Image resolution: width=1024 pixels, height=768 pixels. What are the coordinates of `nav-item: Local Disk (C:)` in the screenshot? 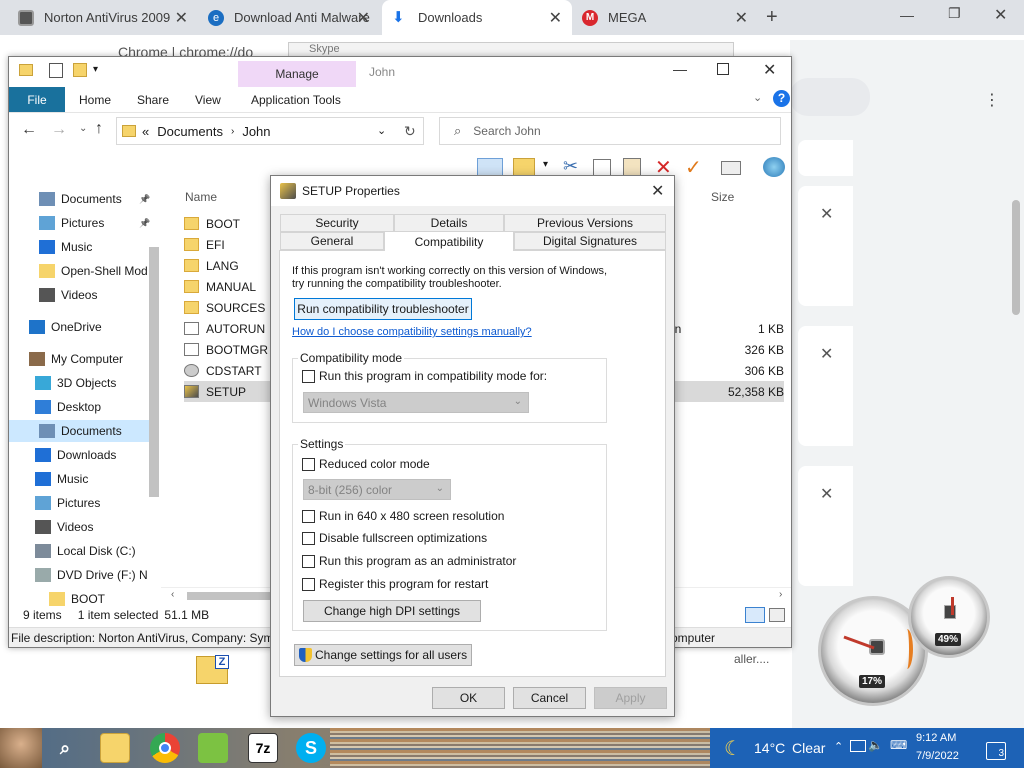 It's located at (85, 551).